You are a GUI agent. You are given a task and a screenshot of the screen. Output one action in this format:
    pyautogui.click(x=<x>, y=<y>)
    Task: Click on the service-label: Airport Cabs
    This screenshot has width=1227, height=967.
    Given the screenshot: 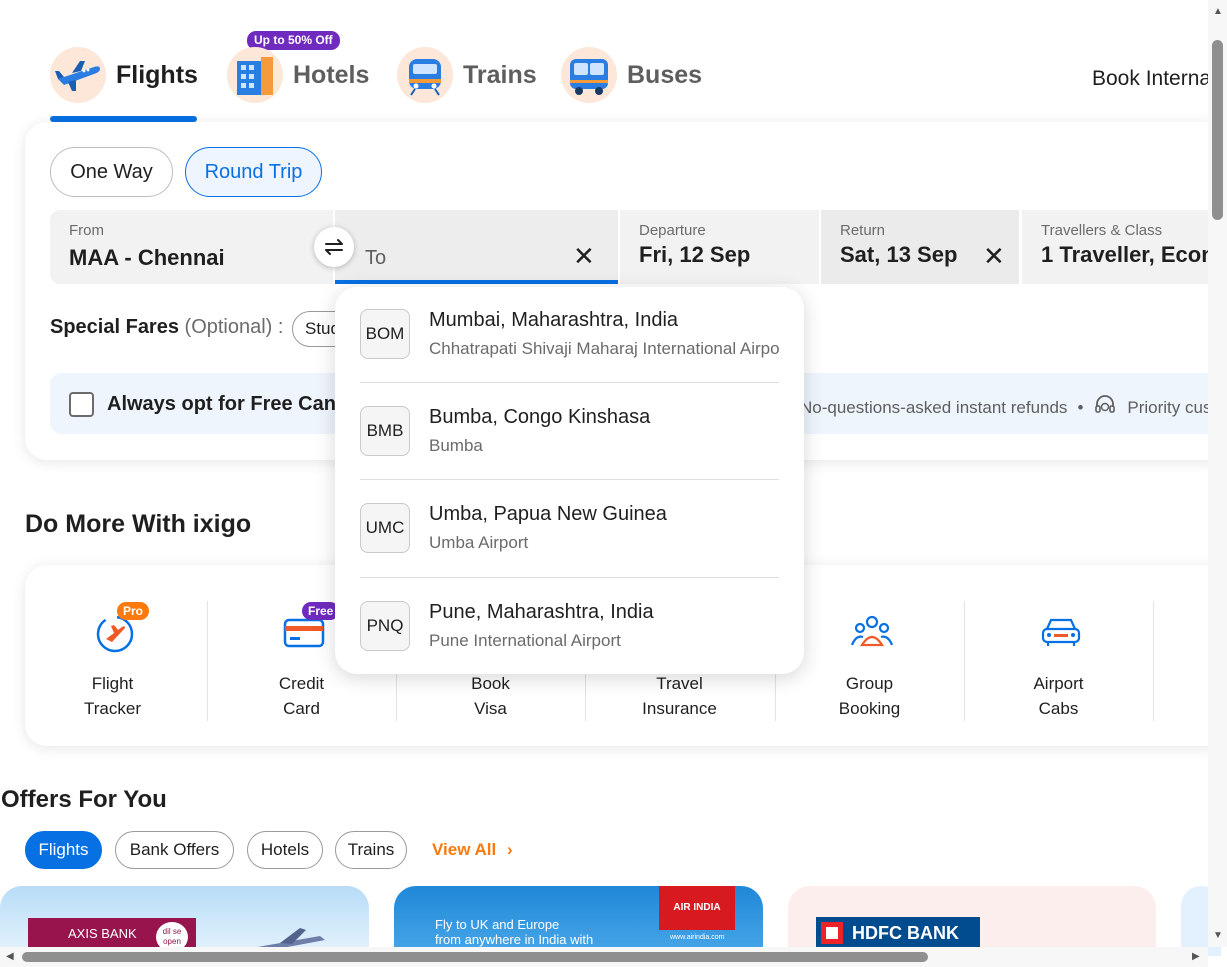 What is the action you would take?
    pyautogui.click(x=1058, y=696)
    